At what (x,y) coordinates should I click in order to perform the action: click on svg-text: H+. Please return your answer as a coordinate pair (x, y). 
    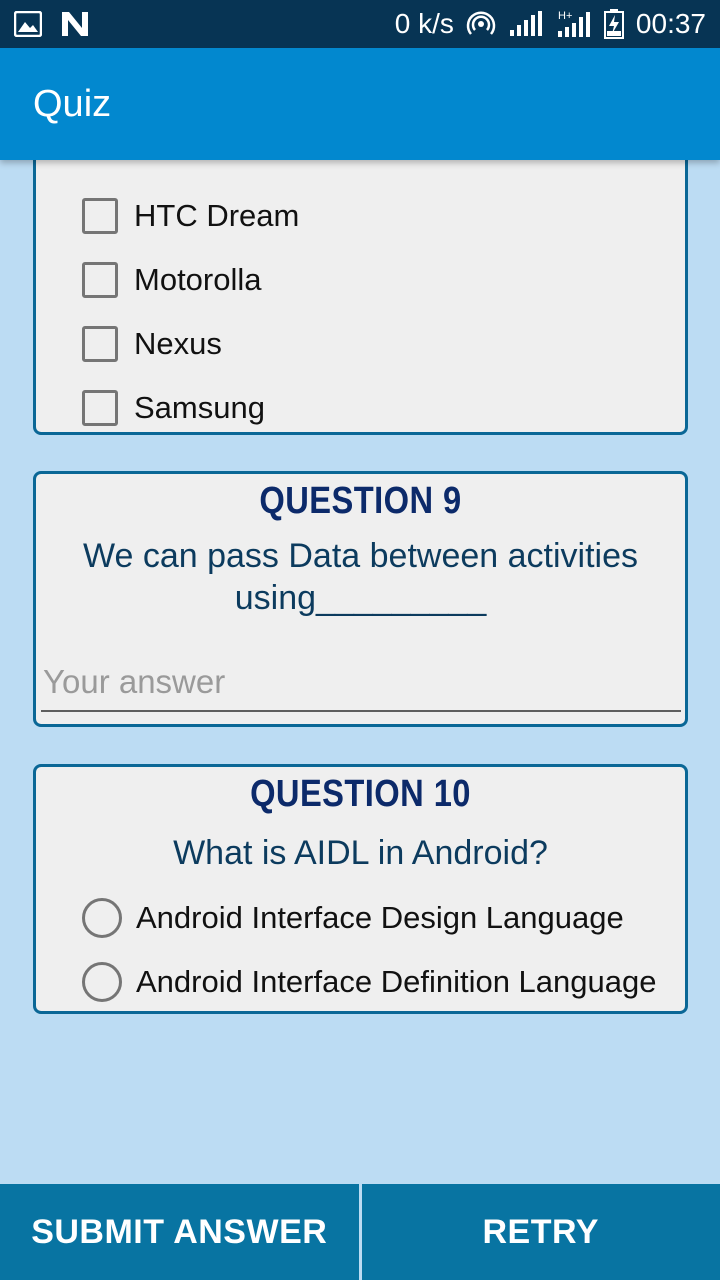
    Looking at the image, I should click on (565, 16).